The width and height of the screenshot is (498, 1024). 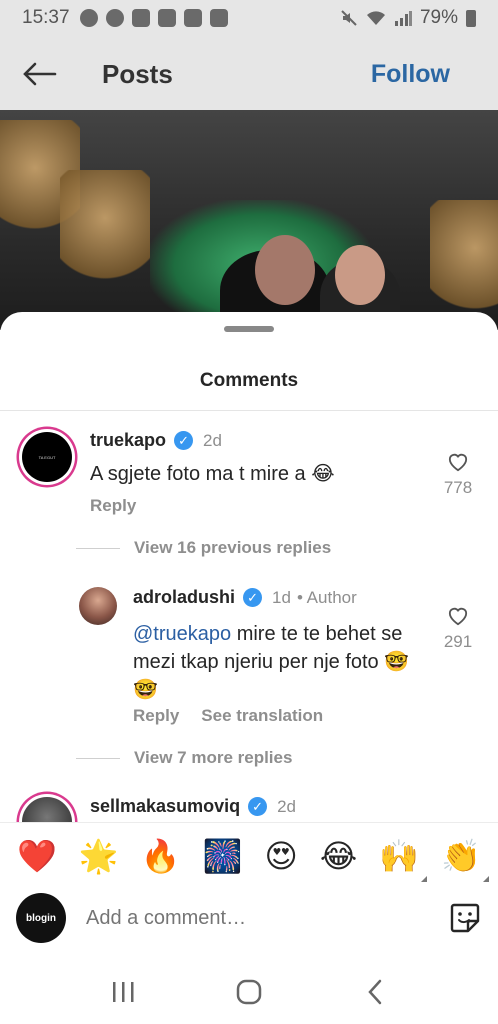 I want to click on comment-actions: Reply See translation, so click(x=228, y=716).